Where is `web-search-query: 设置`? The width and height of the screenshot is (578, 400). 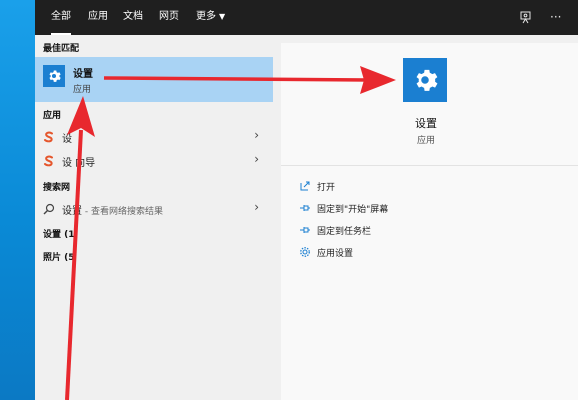 web-search-query: 设置 is located at coordinates (72, 211).